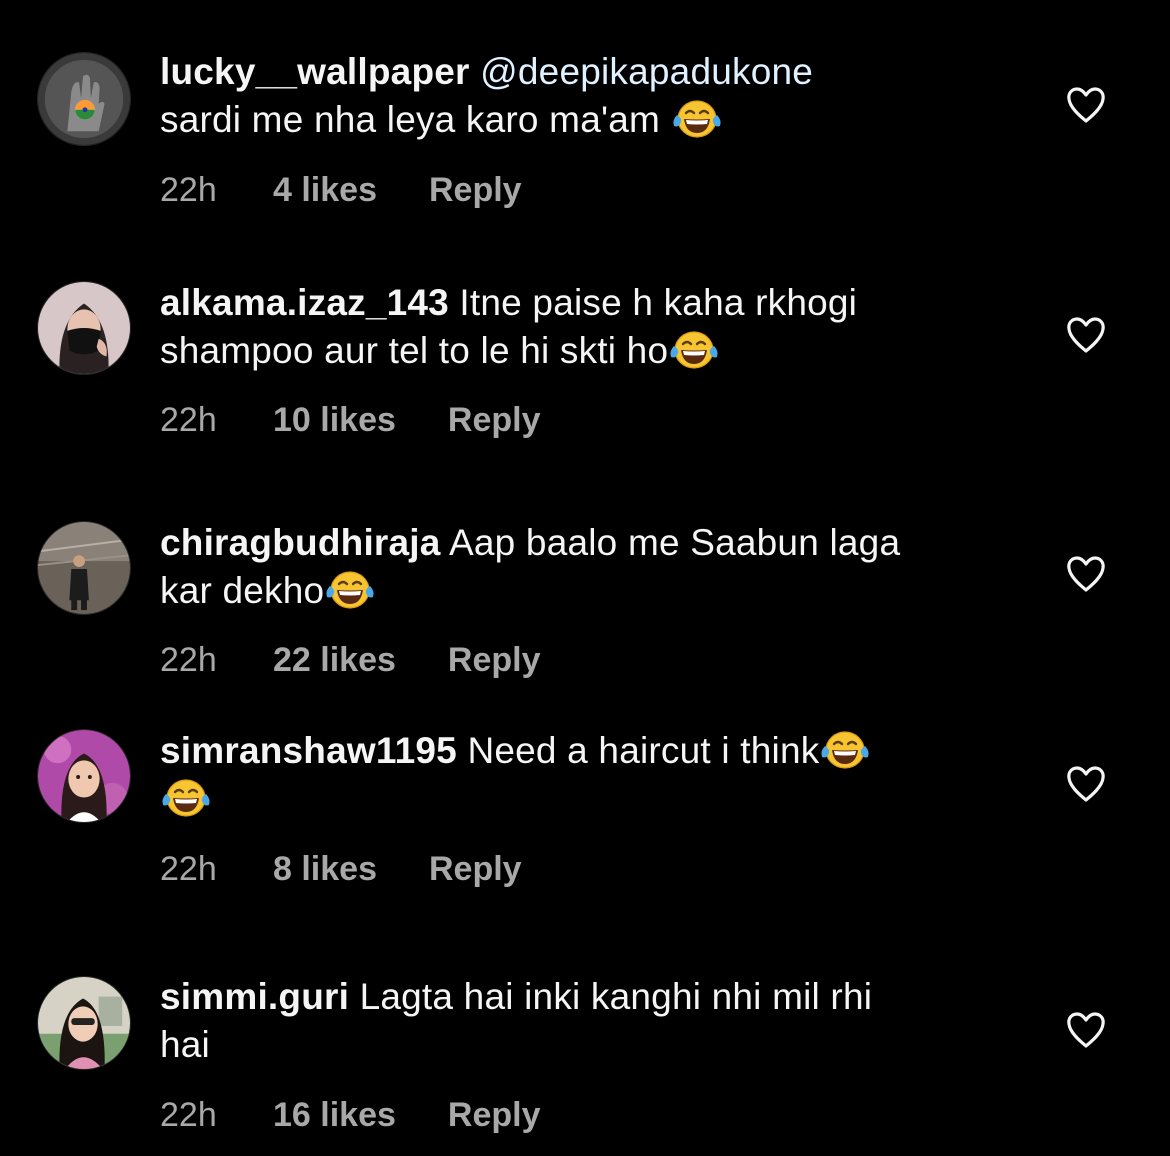 This screenshot has height=1156, width=1170. I want to click on comment-username: chiragbudhiraja, so click(300, 542).